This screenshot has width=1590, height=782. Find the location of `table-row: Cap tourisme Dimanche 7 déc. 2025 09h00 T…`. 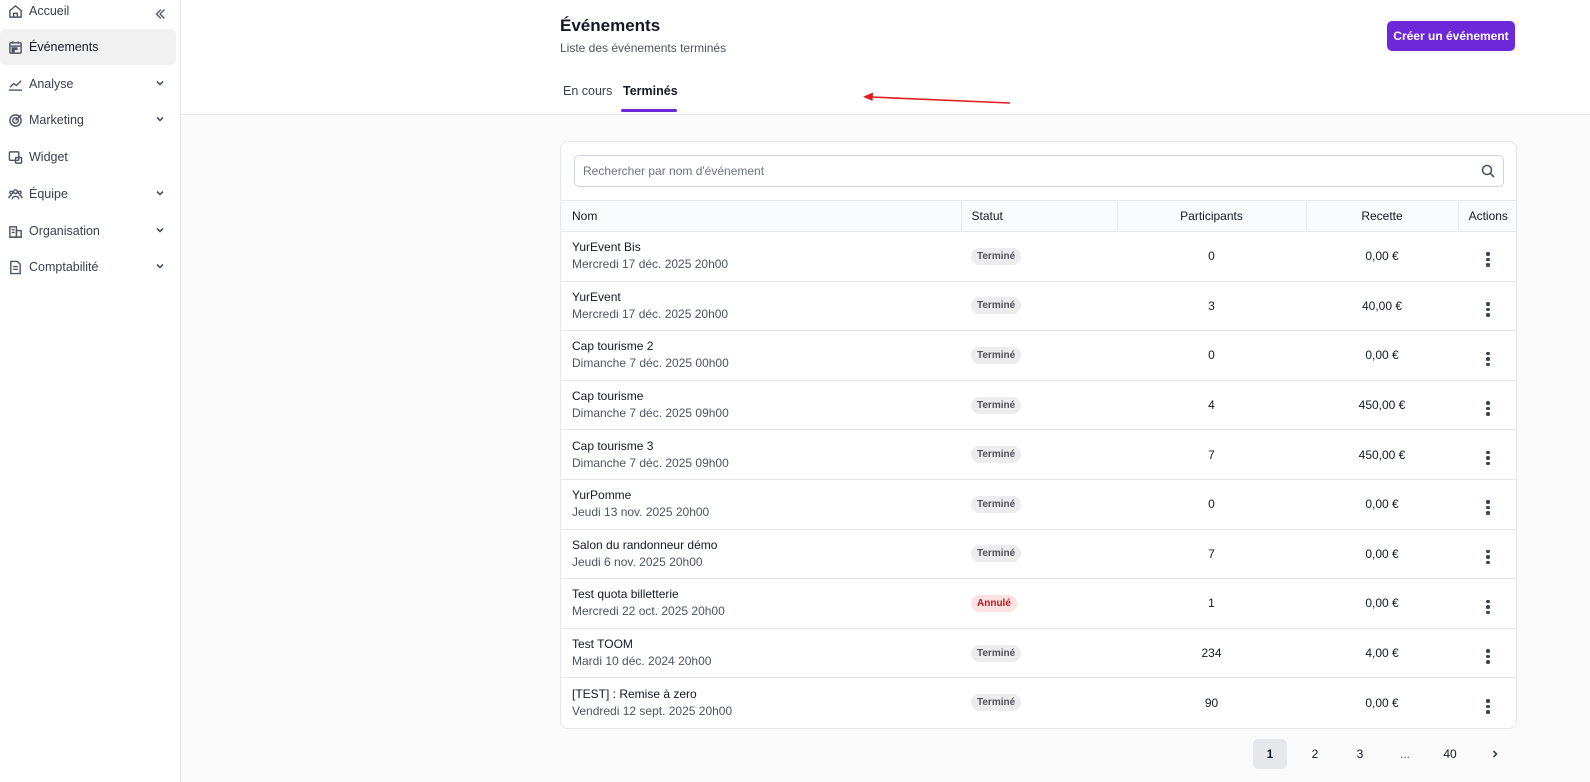

table-row: Cap tourisme Dimanche 7 déc. 2025 09h00 T… is located at coordinates (1038, 405).